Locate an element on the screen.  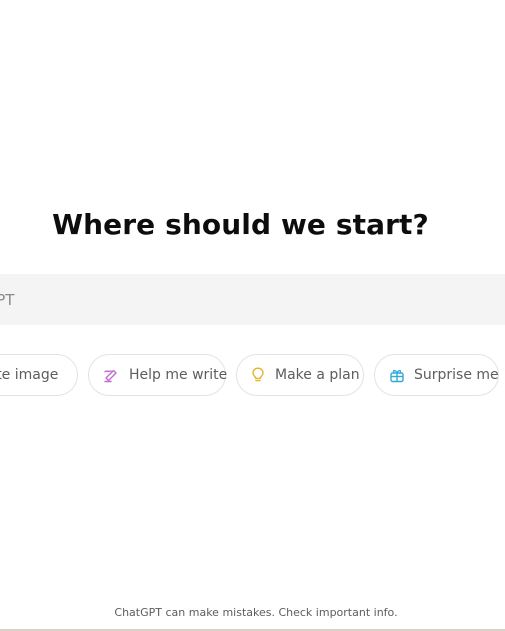
gift-icon is located at coordinates (397, 375).